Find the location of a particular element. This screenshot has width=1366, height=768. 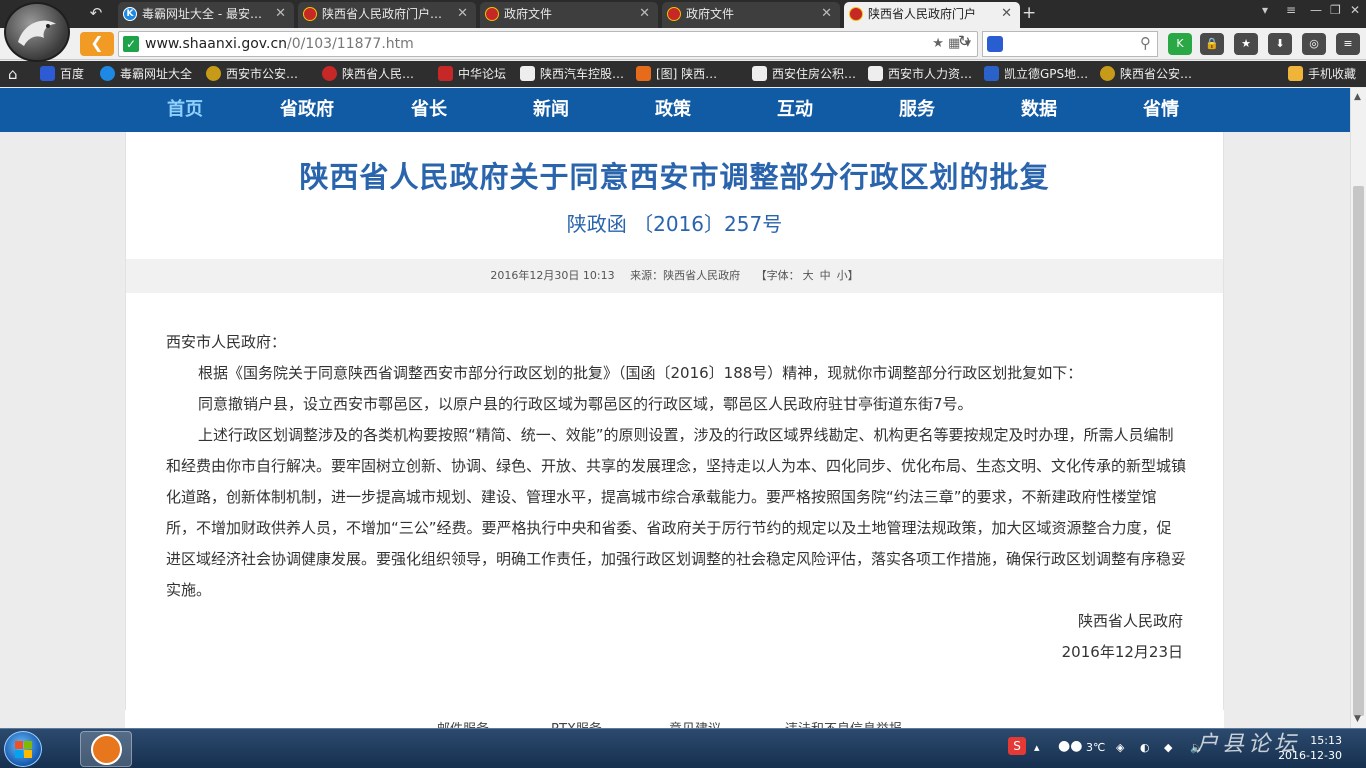

sogou-icon: S is located at coordinates (1017, 746).